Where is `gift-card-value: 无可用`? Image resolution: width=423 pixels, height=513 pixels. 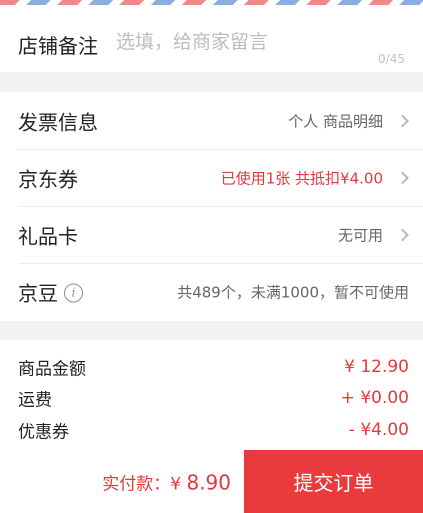 gift-card-value: 无可用 is located at coordinates (360, 235).